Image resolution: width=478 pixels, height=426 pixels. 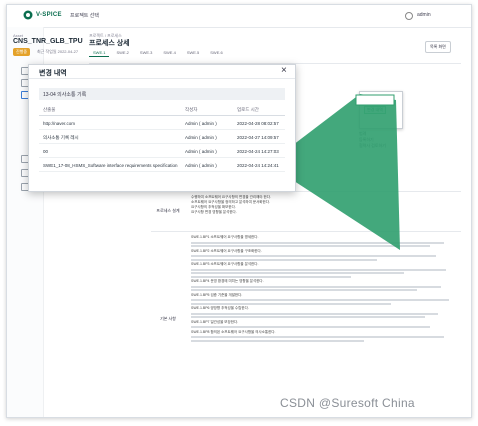 I want to click on doc-line: SWE.1.BP5 검증 기준을 개발한다., so click(x=217, y=294).